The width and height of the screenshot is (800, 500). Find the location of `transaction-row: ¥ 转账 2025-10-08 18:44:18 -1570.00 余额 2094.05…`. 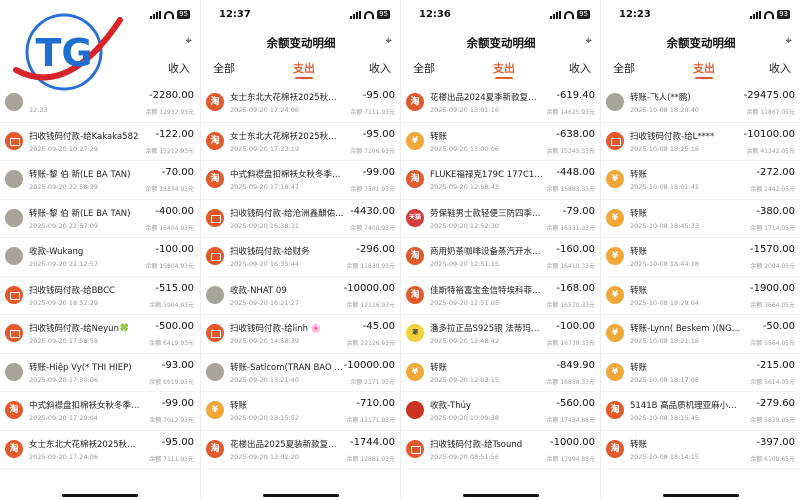

transaction-row: ¥ 转账 2025-10-08 18:44:18 -1570.00 余额 2094.05… is located at coordinates (700, 257).